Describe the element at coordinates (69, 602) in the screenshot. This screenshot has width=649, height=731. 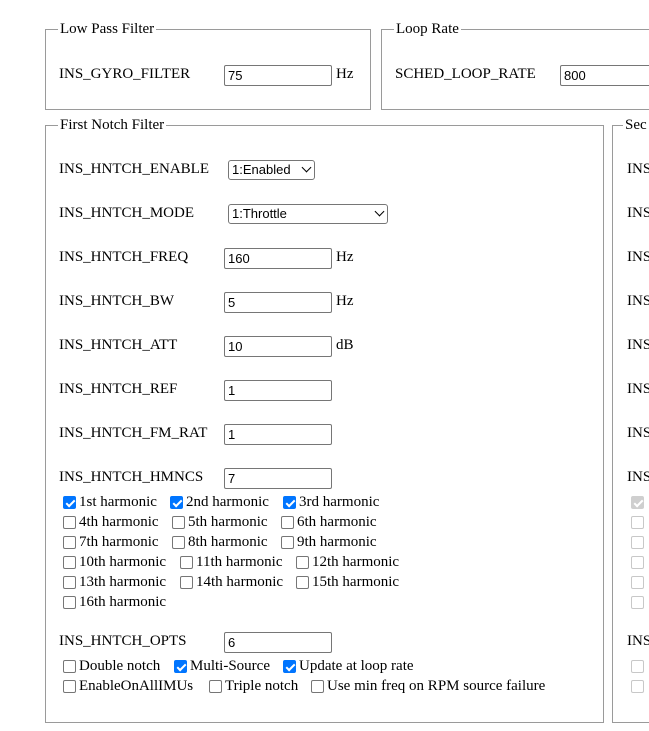
I see `harmonic-16-checkbox` at that location.